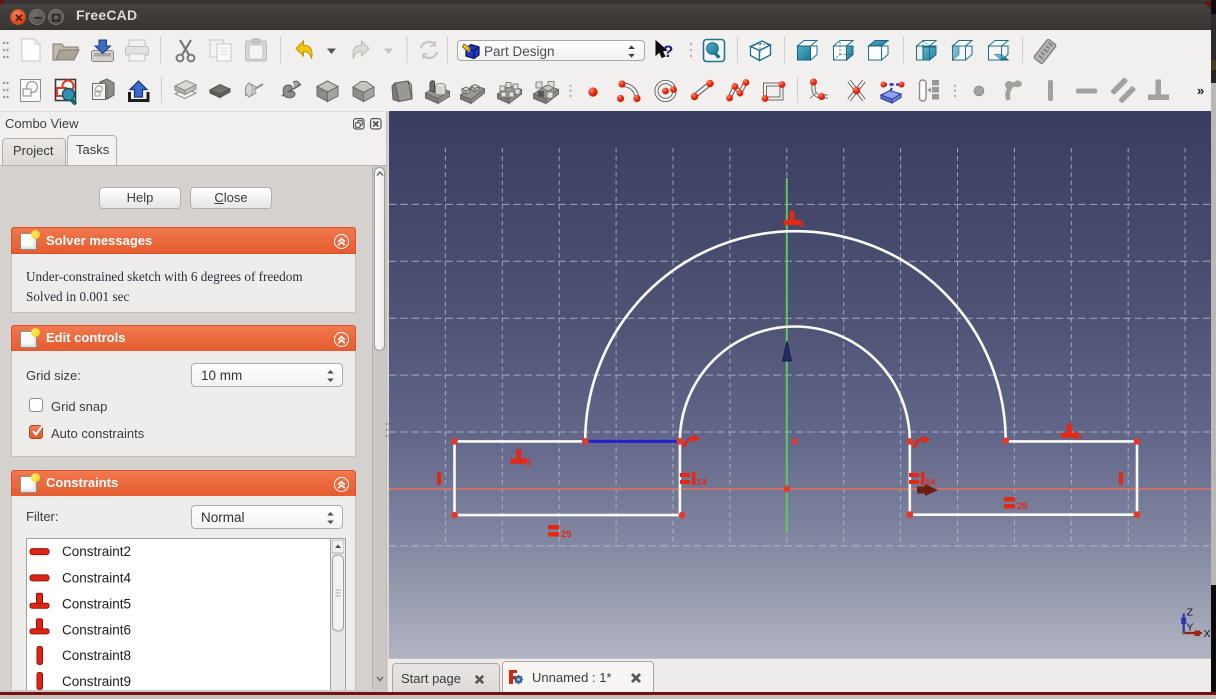 The height and width of the screenshot is (699, 1216). Describe the element at coordinates (701, 482) in the screenshot. I see `svg-text: 14` at that location.